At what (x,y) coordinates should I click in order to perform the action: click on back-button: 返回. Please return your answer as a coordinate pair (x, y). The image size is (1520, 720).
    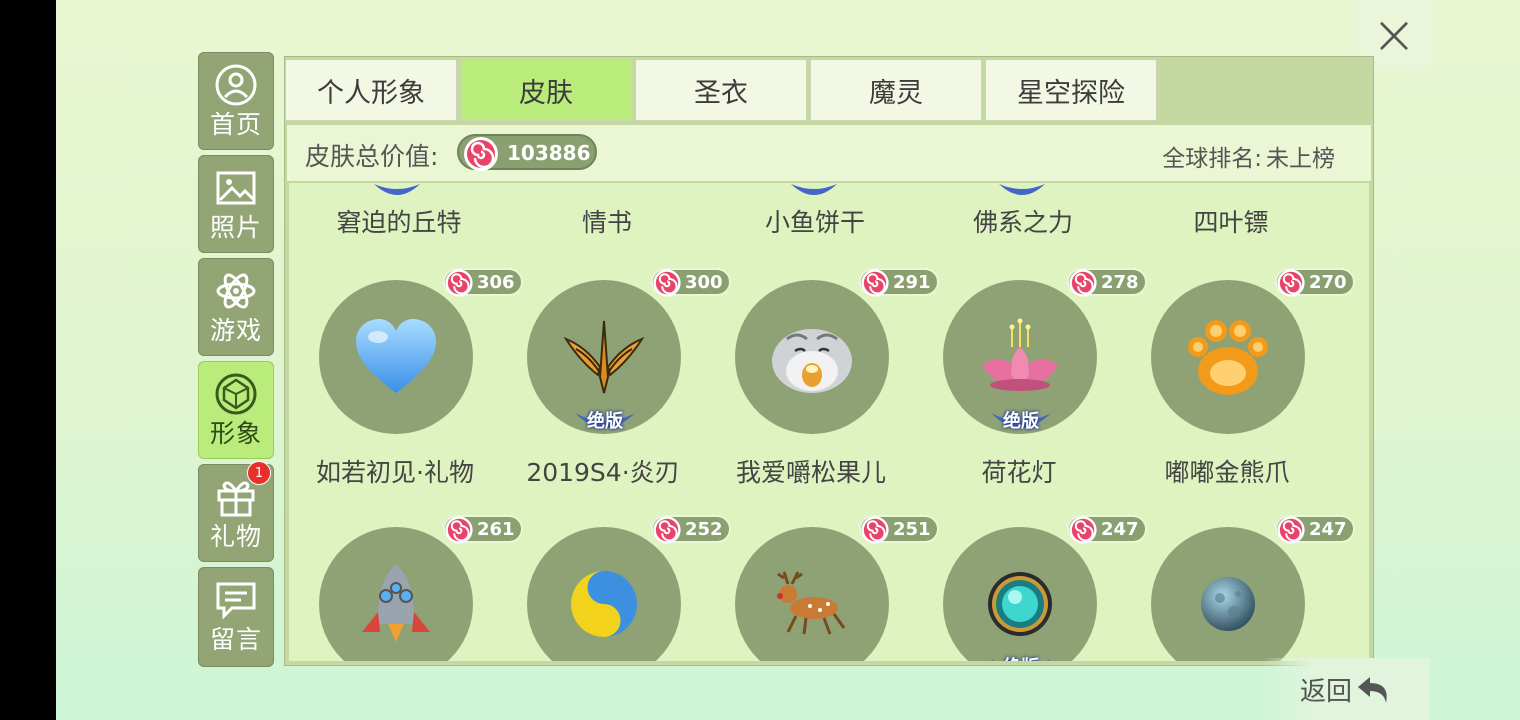
    Looking at the image, I should click on (1346, 689).